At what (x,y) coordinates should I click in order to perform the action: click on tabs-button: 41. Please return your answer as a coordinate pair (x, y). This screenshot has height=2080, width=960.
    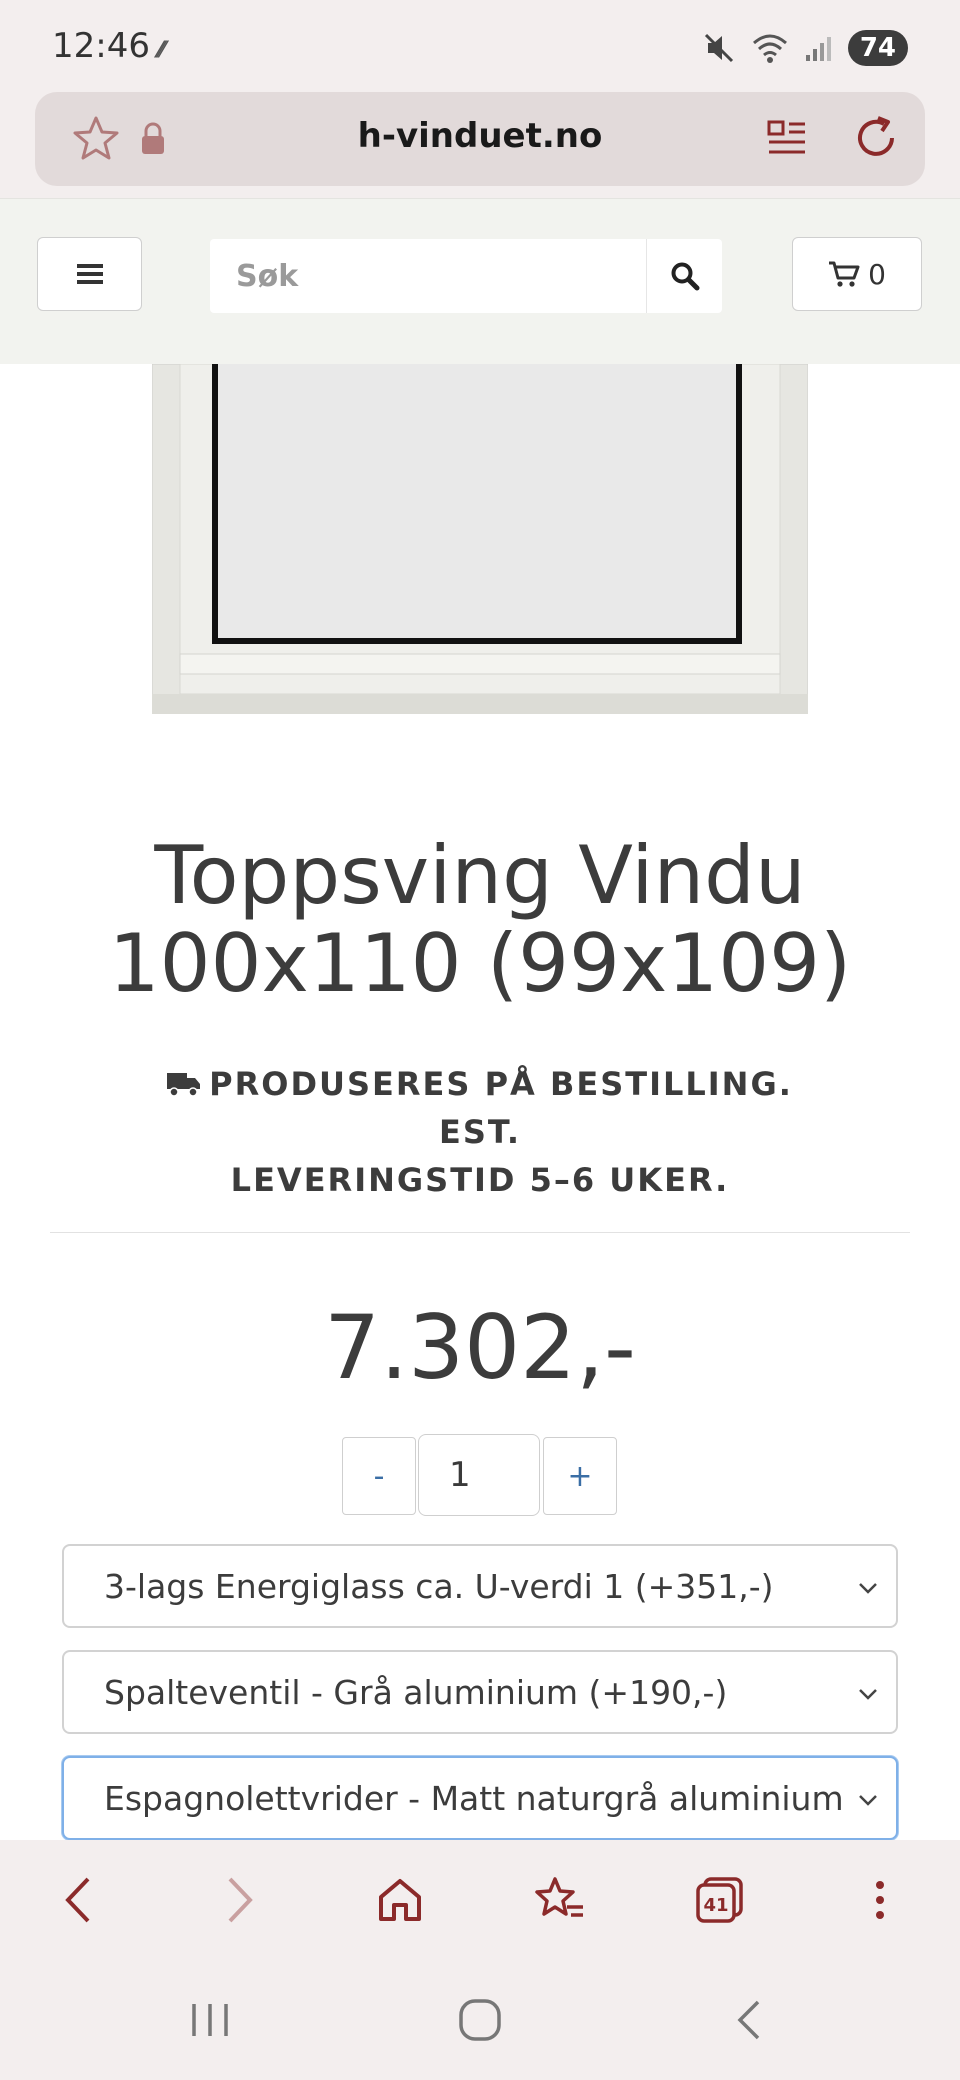
    Looking at the image, I should click on (720, 1900).